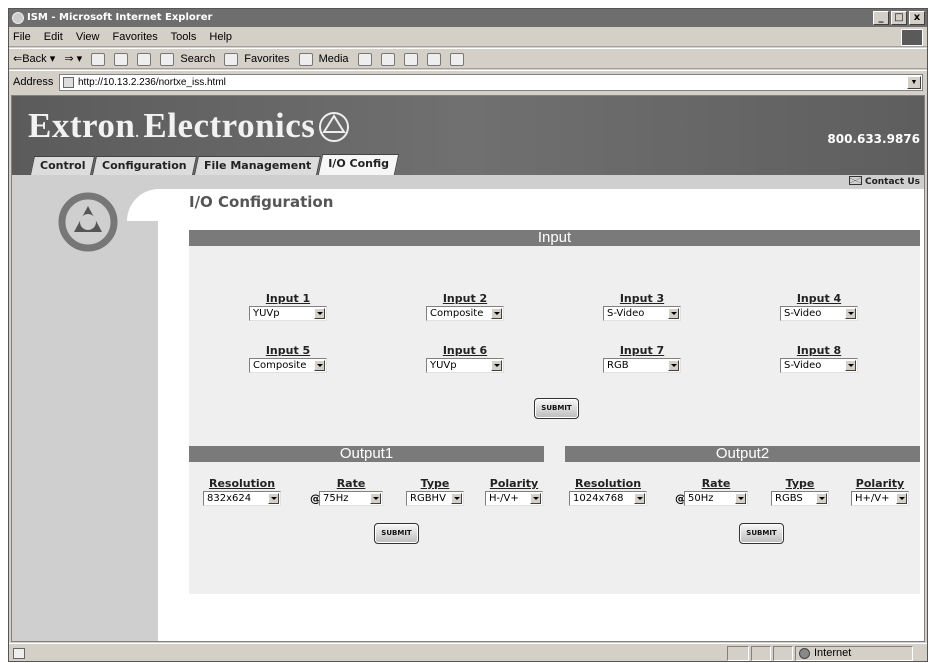 The height and width of the screenshot is (663, 930). Describe the element at coordinates (396, 533) in the screenshot. I see `output1-submit-button: SUBMIT` at that location.